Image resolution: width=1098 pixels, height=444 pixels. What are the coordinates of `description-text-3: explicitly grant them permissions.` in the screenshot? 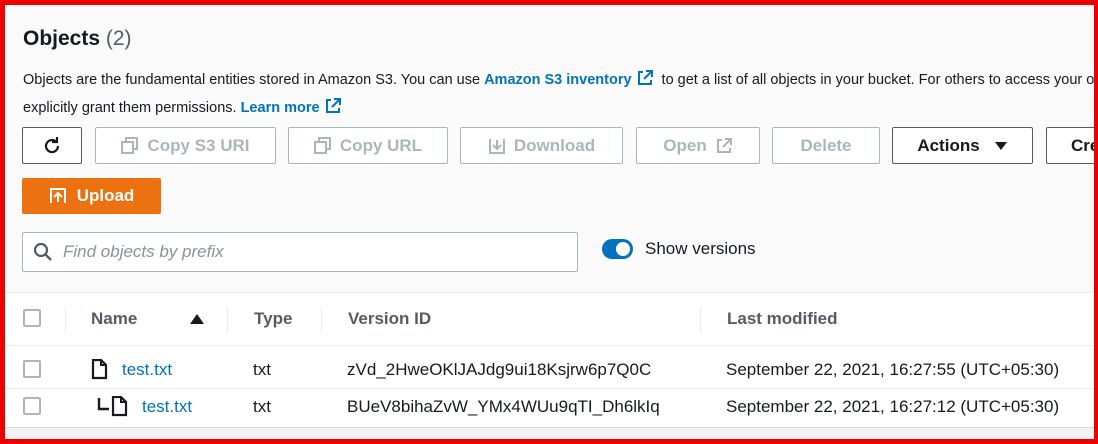 It's located at (132, 108).